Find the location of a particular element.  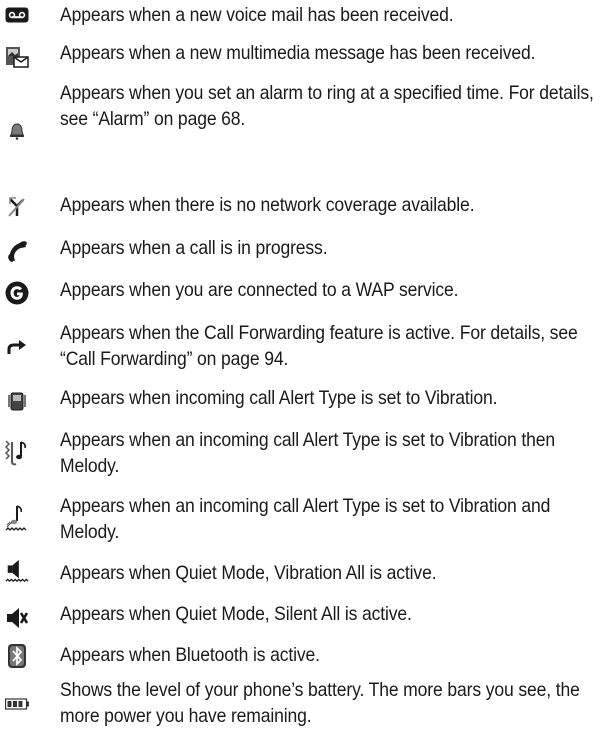

call-in-progress-icon is located at coordinates (17, 251).